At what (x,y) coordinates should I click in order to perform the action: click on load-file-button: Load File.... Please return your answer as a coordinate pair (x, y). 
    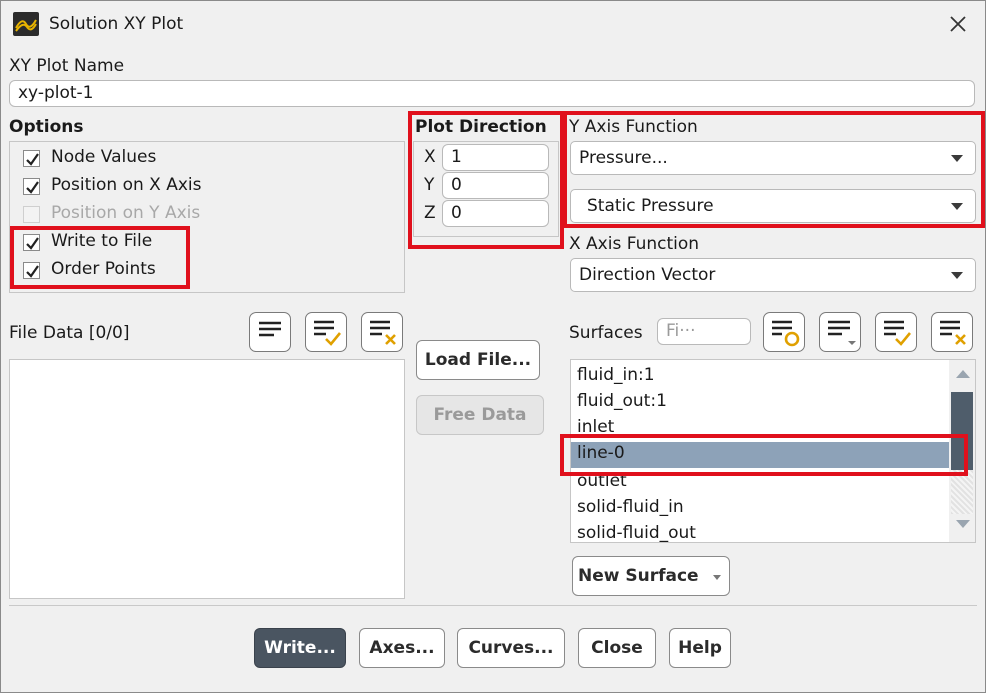
    Looking at the image, I should click on (478, 360).